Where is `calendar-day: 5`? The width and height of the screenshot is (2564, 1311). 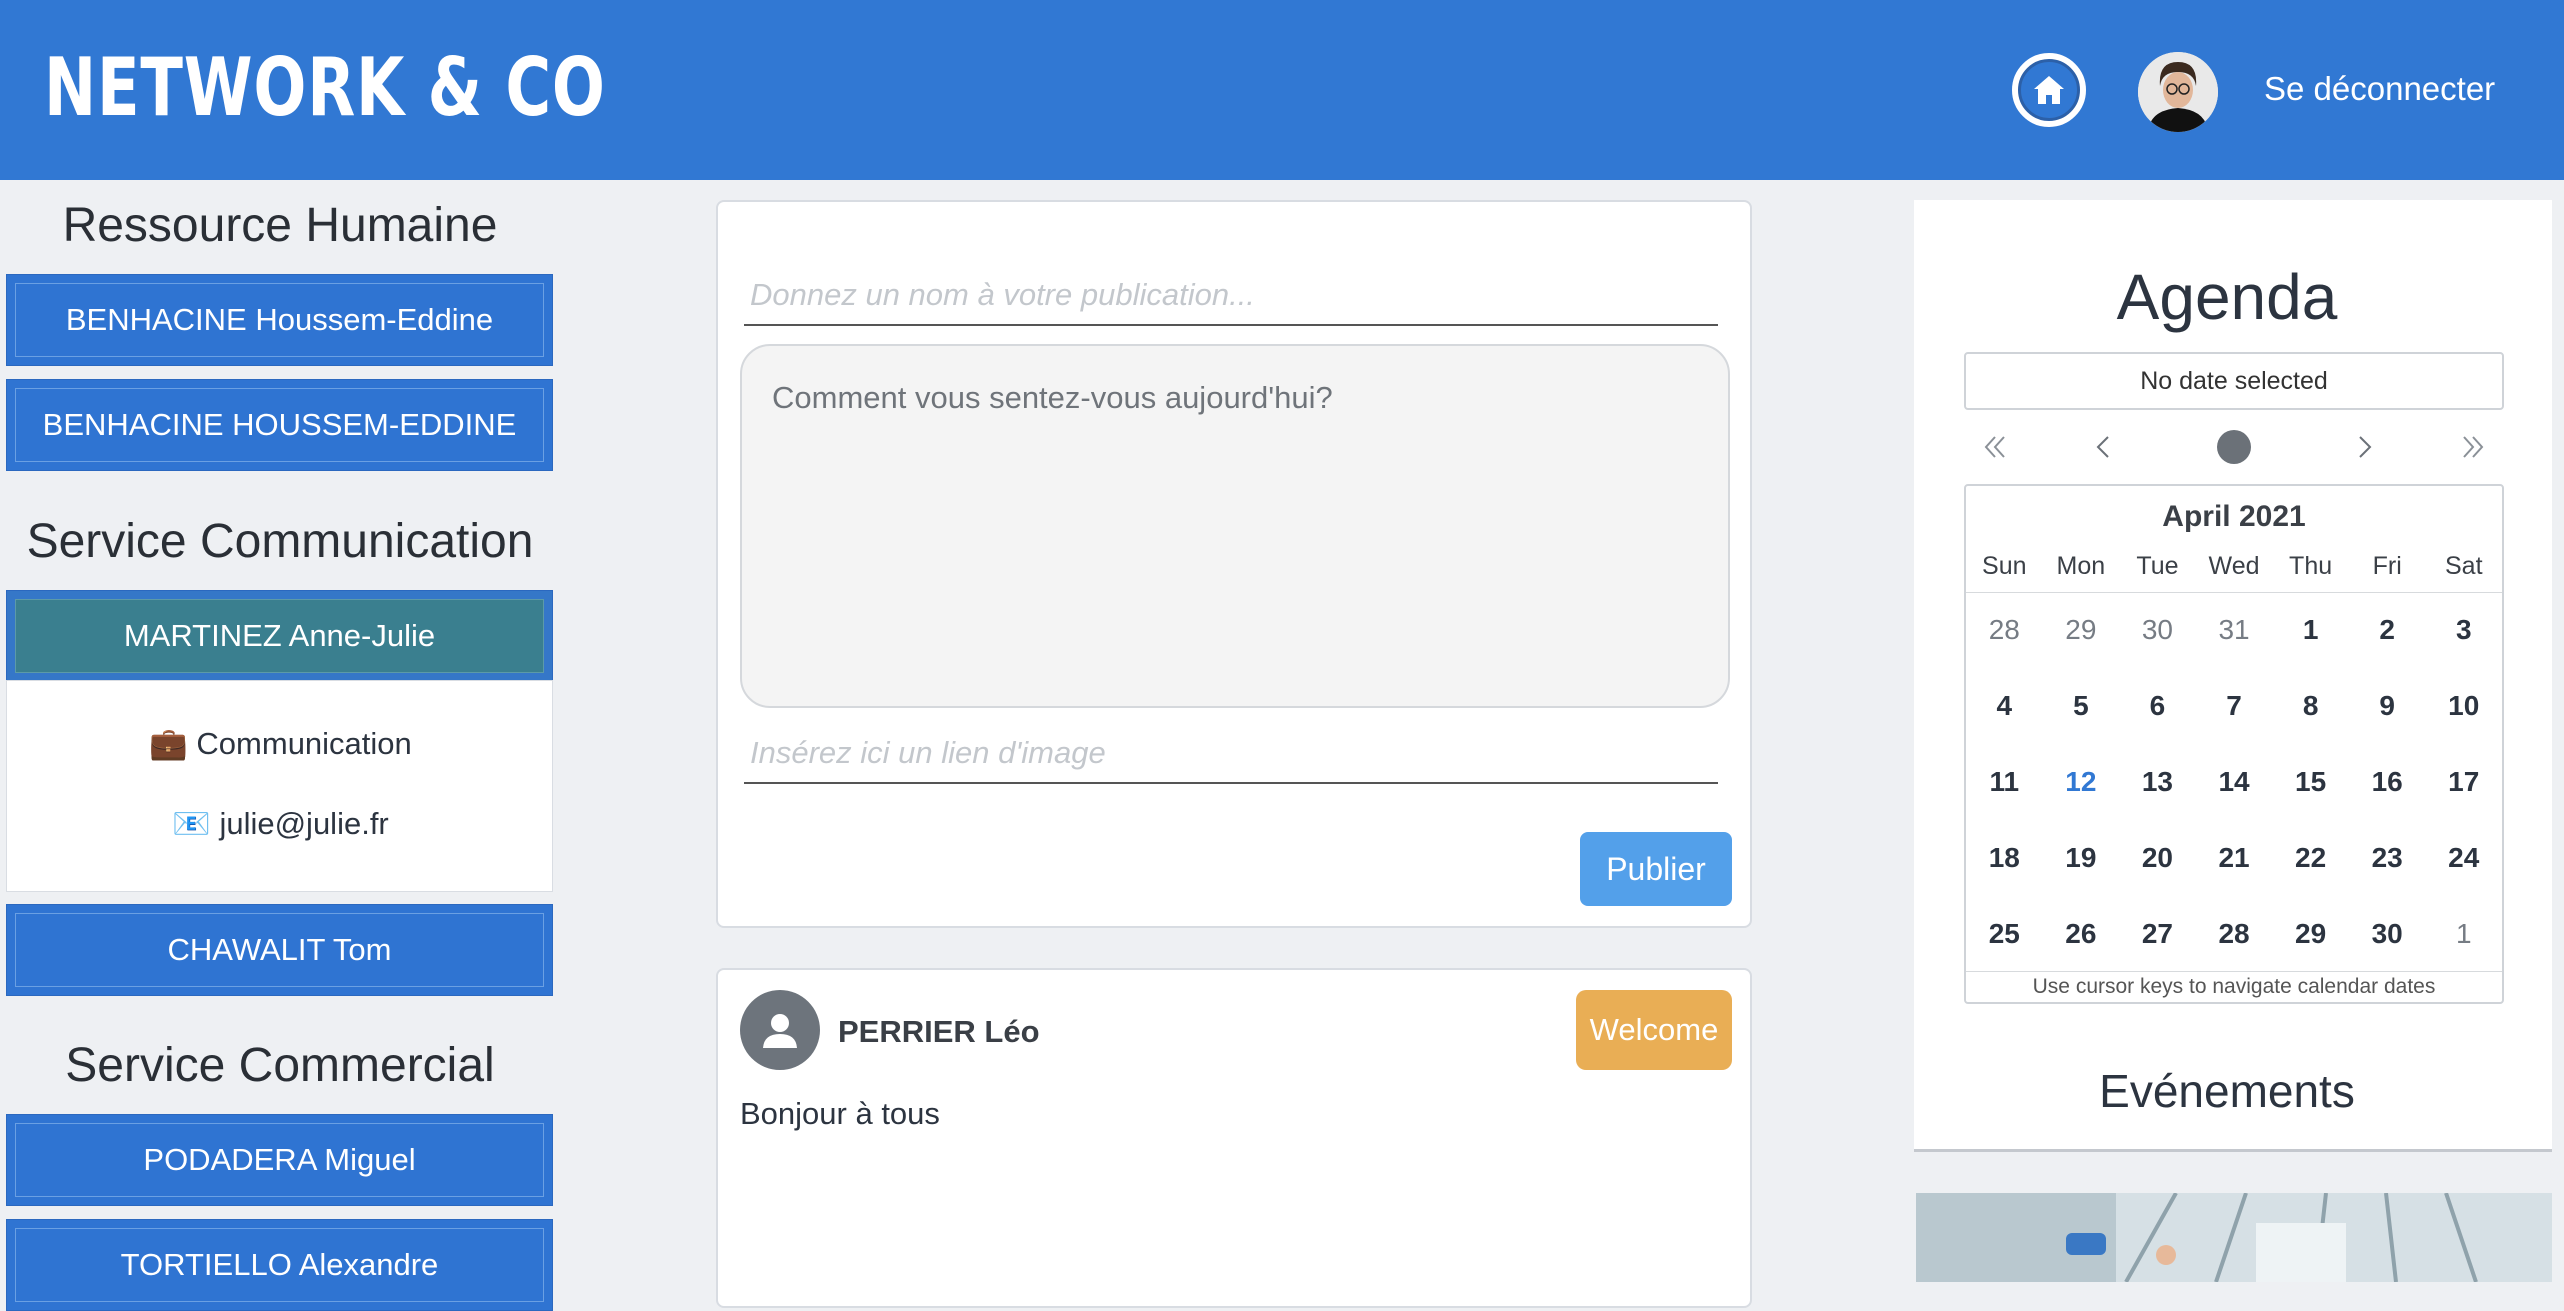
calendar-day: 5 is located at coordinates (2081, 706).